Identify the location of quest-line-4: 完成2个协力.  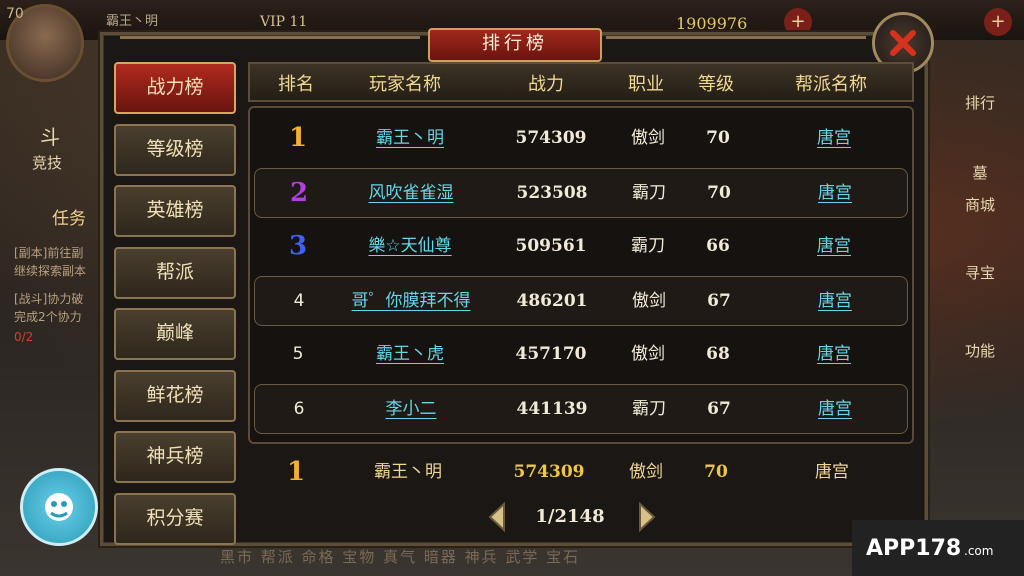
(48, 317).